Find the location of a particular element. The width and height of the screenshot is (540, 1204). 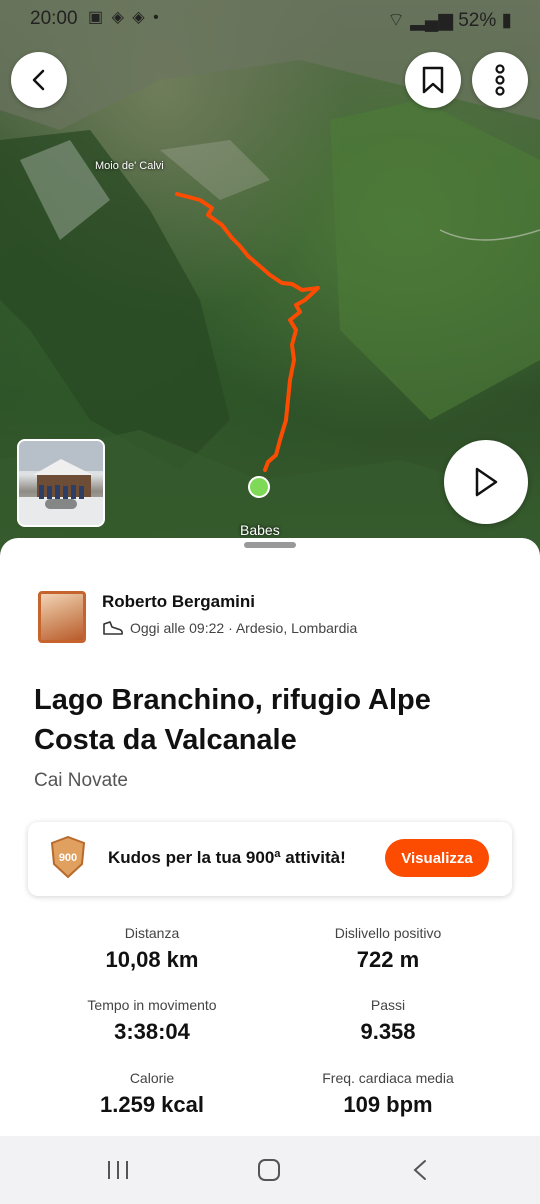

play-icon is located at coordinates (486, 482).